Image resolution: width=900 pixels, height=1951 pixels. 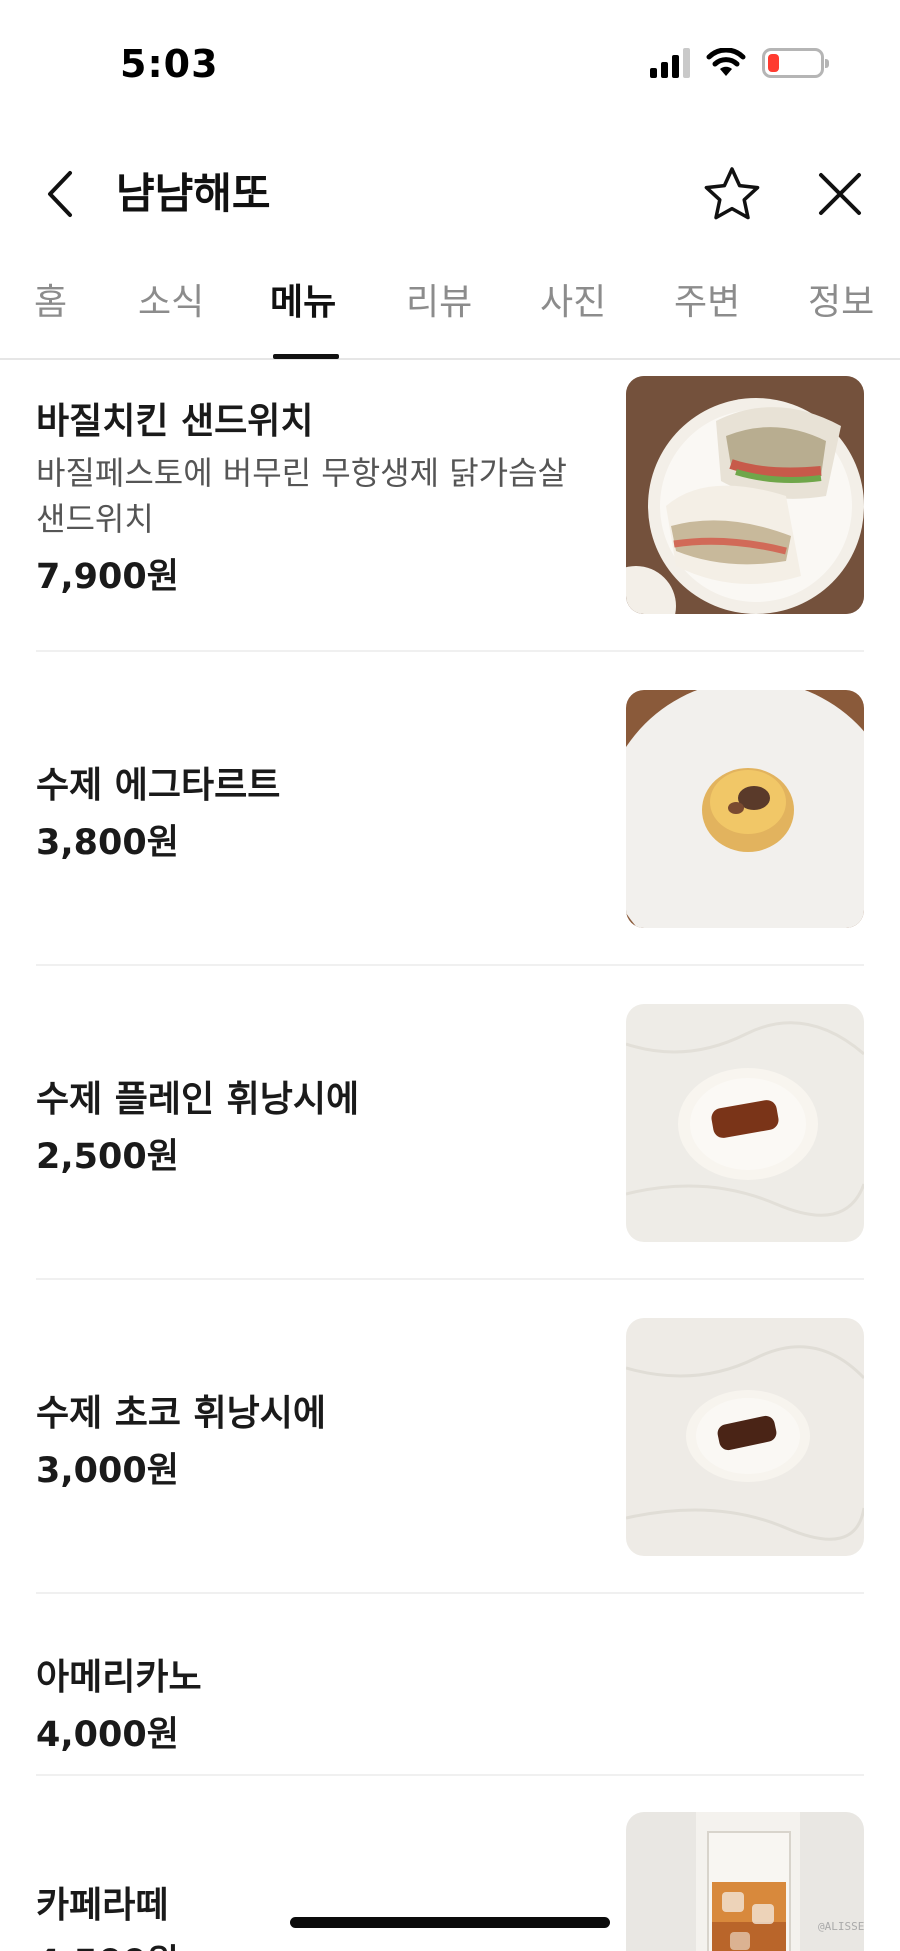 What do you see at coordinates (102, 1905) in the screenshot?
I see `menu-item-name: 카페라떼` at bounding box center [102, 1905].